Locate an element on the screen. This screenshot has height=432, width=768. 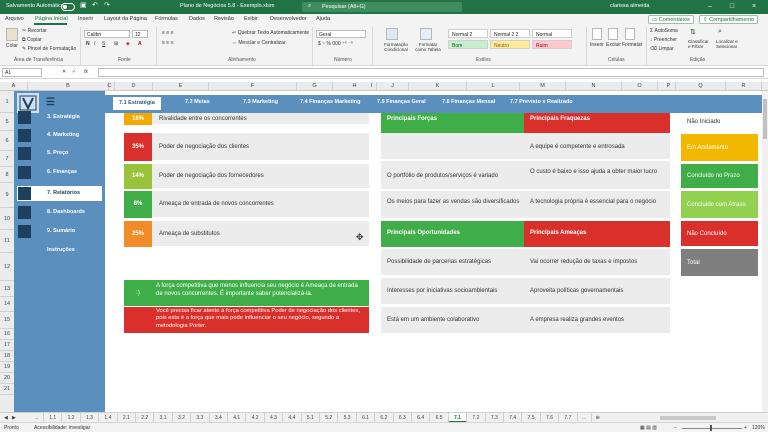
tab-7.5-finanças-geral: 7.5 Finanças Geral is located at coordinates (401, 102).